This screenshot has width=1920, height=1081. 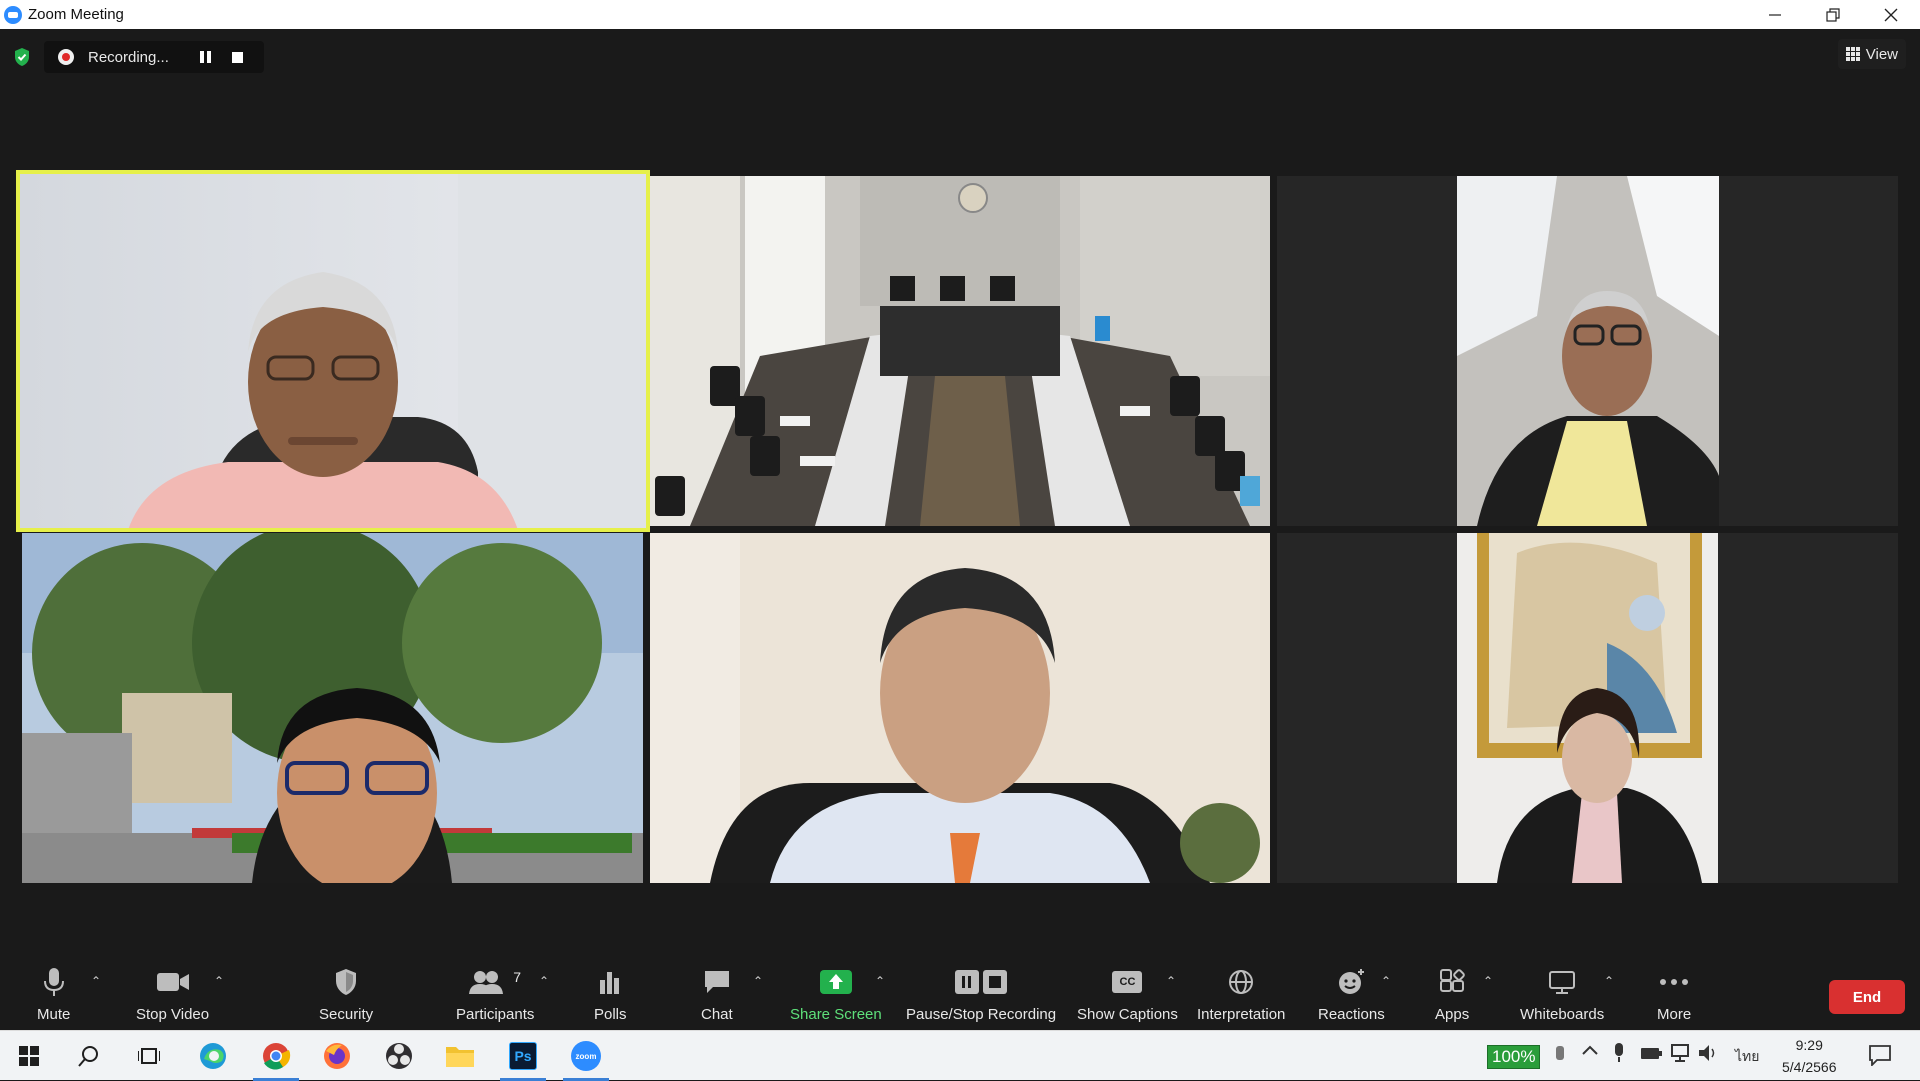 I want to click on microphone-tray-icon, so click(x=1619, y=1055).